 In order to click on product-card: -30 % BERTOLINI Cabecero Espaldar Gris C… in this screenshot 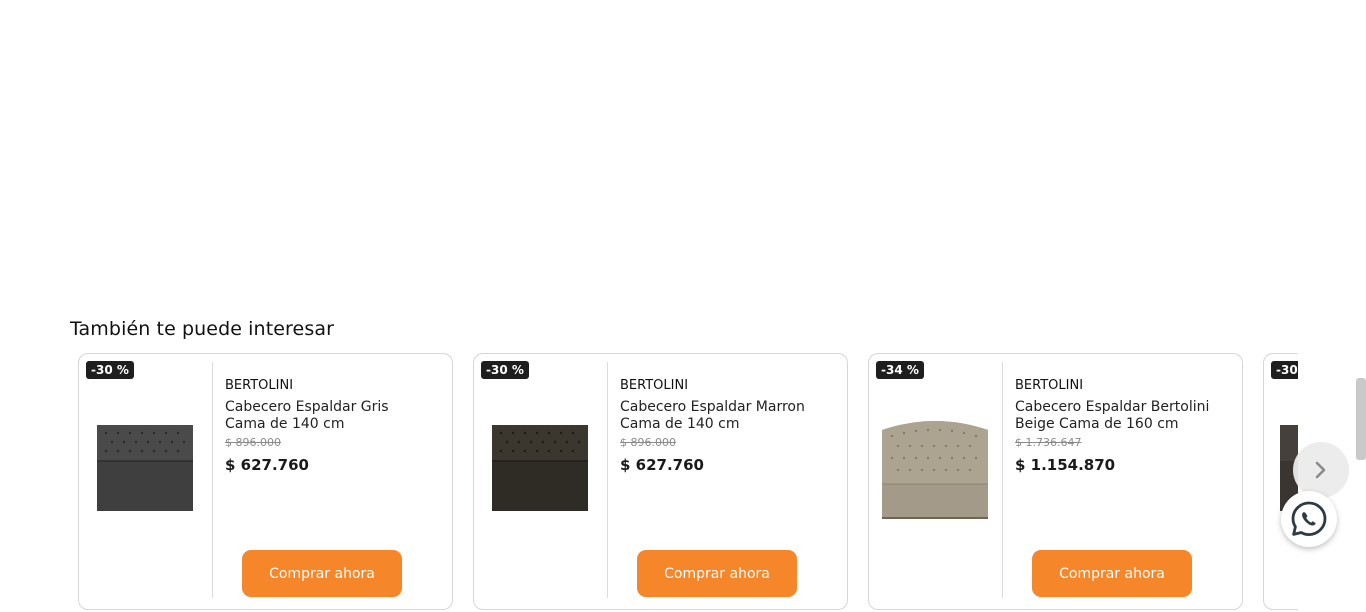, I will do `click(265, 481)`.